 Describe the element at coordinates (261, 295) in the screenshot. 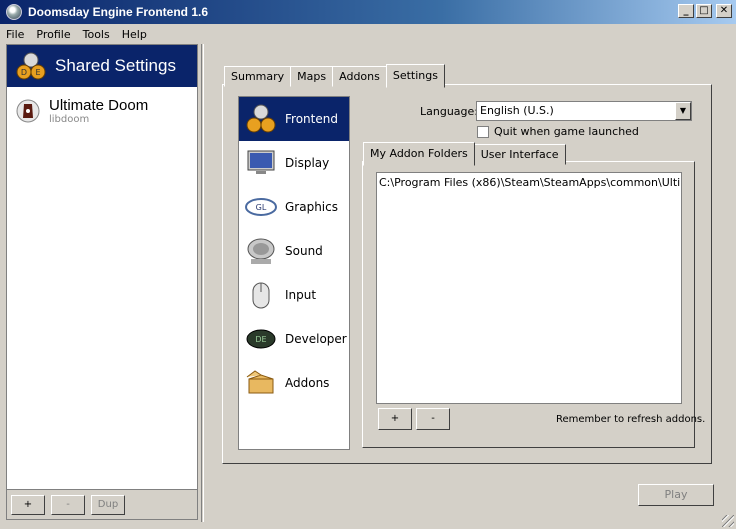

I see `mouse-icon` at that location.